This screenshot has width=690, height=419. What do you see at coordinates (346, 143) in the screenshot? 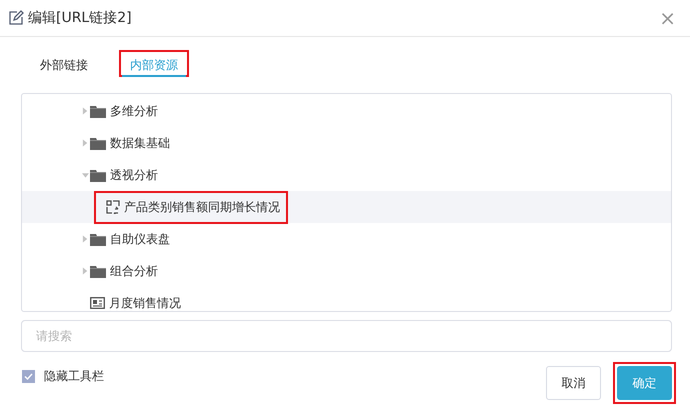
I see `tree-item: 数据集基础` at bounding box center [346, 143].